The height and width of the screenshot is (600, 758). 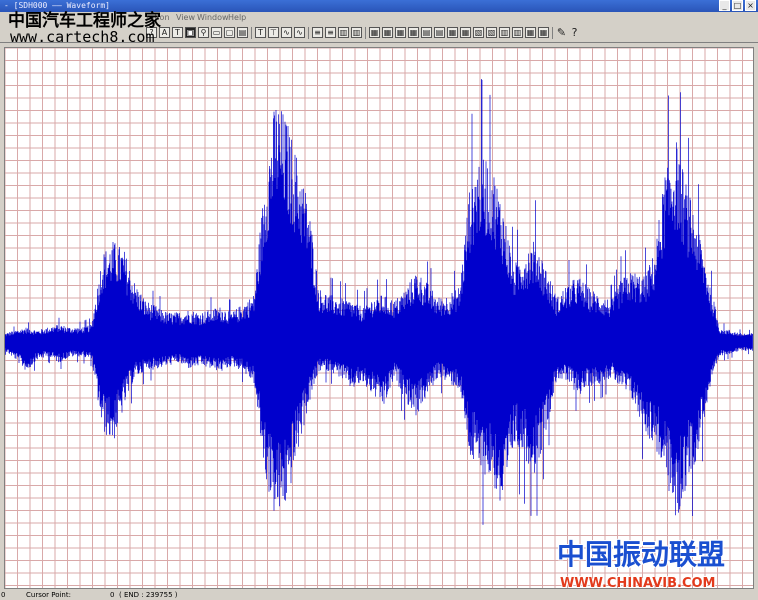 I want to click on toolbar-button-15: ▥, so click(x=343, y=32).